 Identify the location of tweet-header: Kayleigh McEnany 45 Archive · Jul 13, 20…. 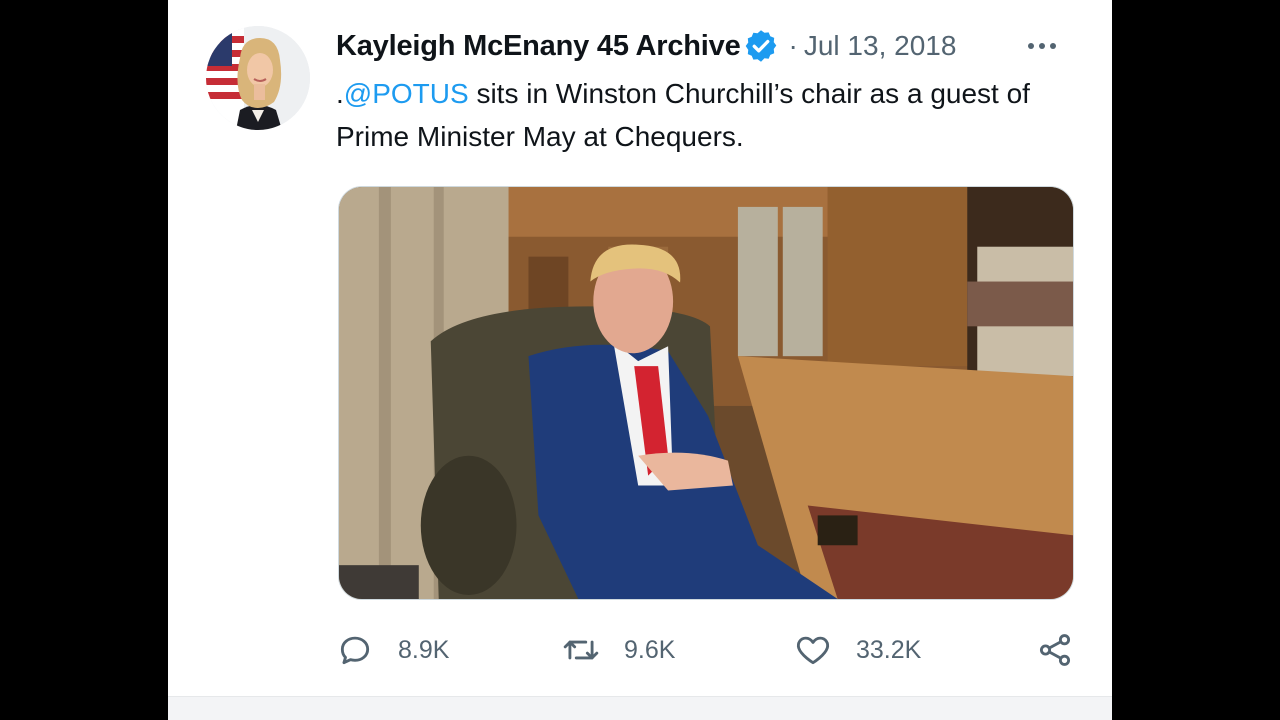
(706, 46).